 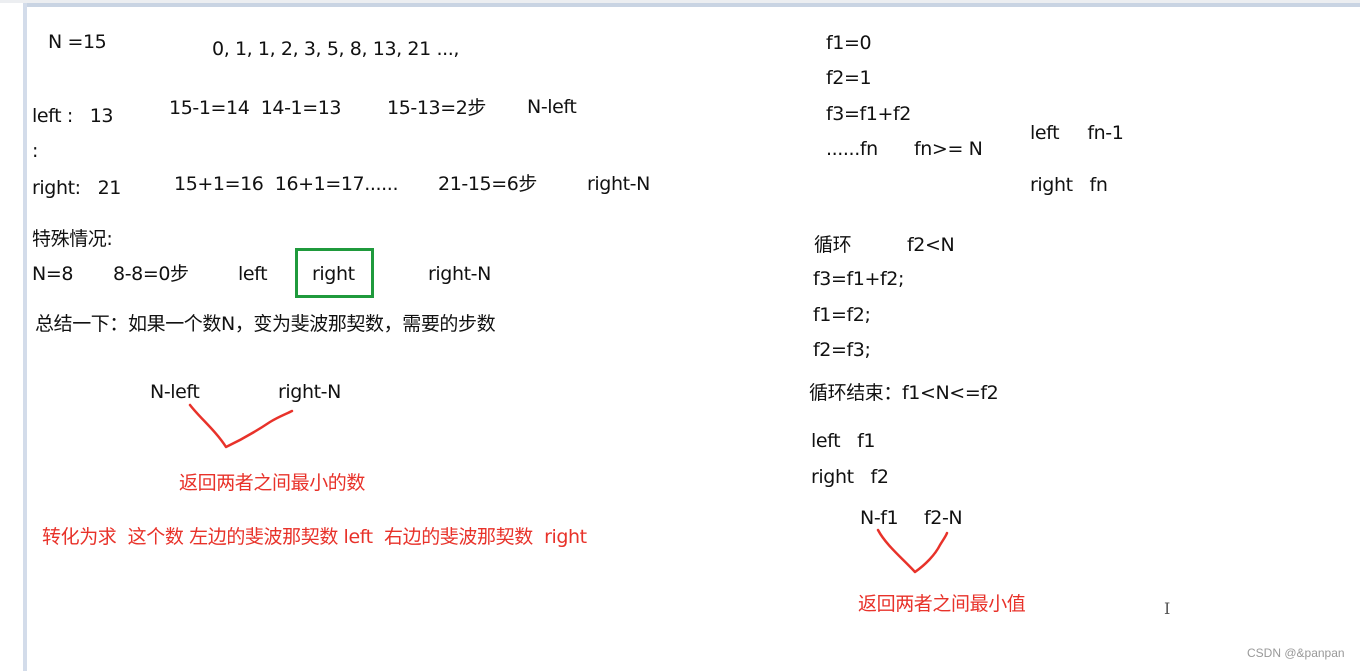 I want to click on n-value: N =15, so click(x=77, y=42).